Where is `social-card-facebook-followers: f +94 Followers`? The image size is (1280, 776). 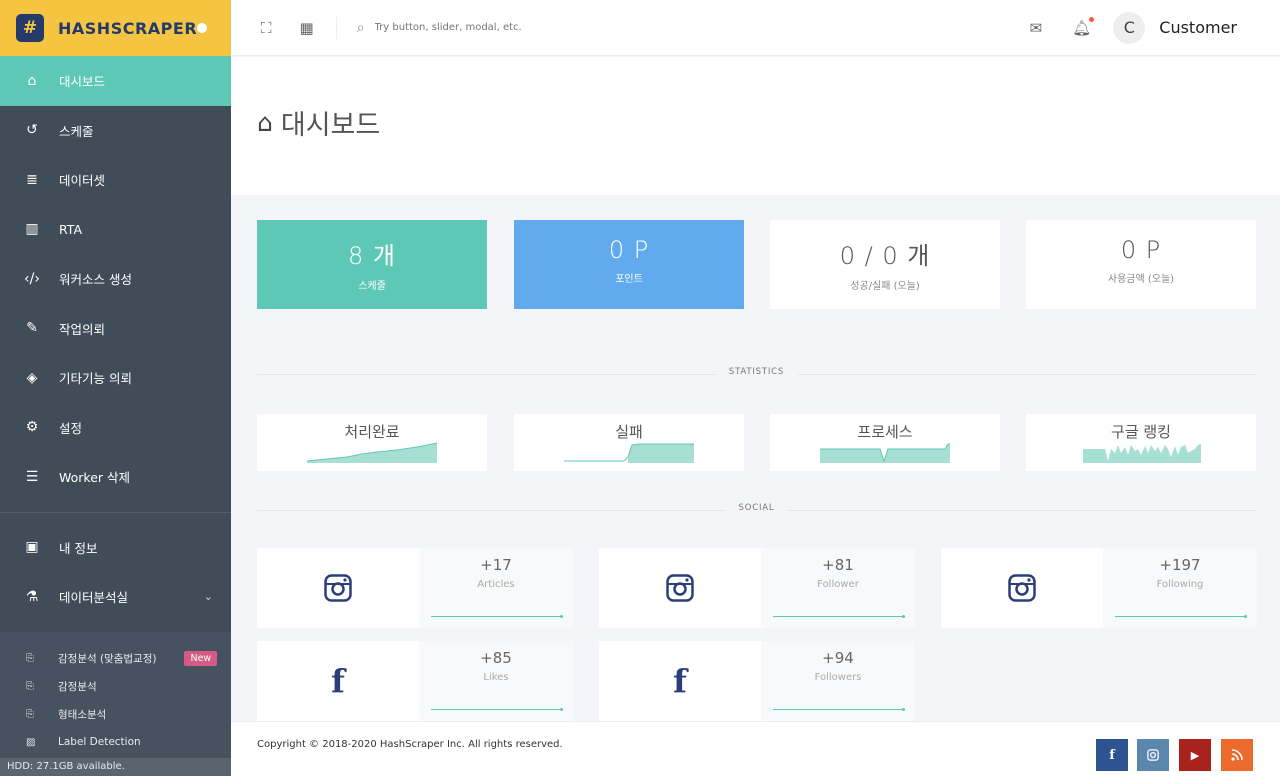
social-card-facebook-followers: f +94 Followers is located at coordinates (757, 681).